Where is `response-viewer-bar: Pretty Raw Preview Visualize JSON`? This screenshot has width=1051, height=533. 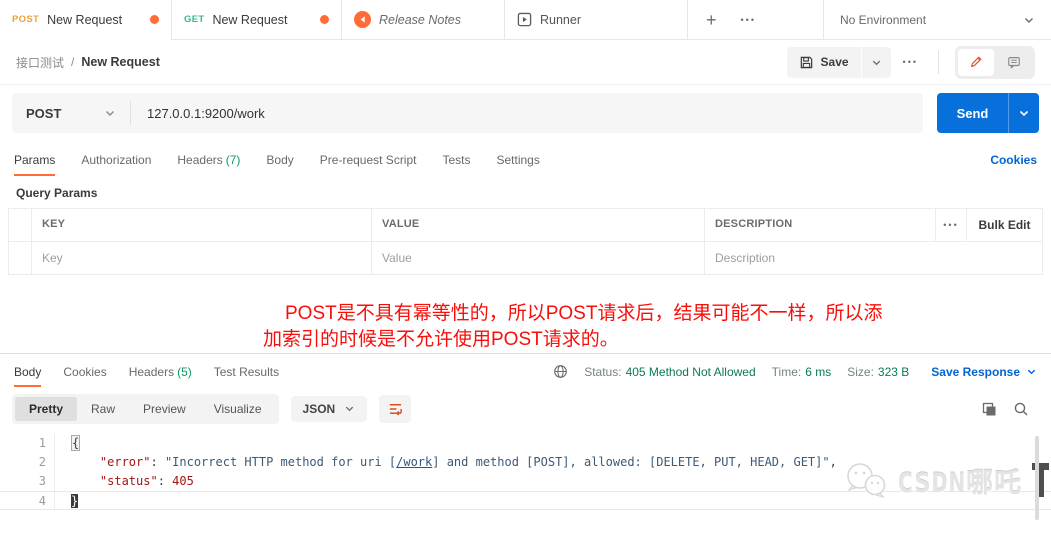
response-viewer-bar: Pretty Raw Preview Visualize JSON is located at coordinates (525, 408).